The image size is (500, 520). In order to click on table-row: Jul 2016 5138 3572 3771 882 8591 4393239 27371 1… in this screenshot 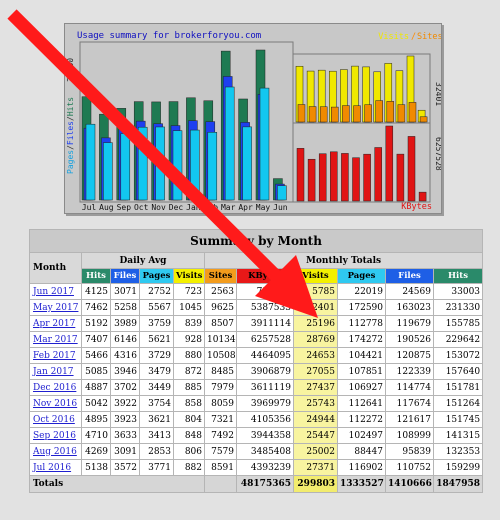, I will do `click(256, 467)`.